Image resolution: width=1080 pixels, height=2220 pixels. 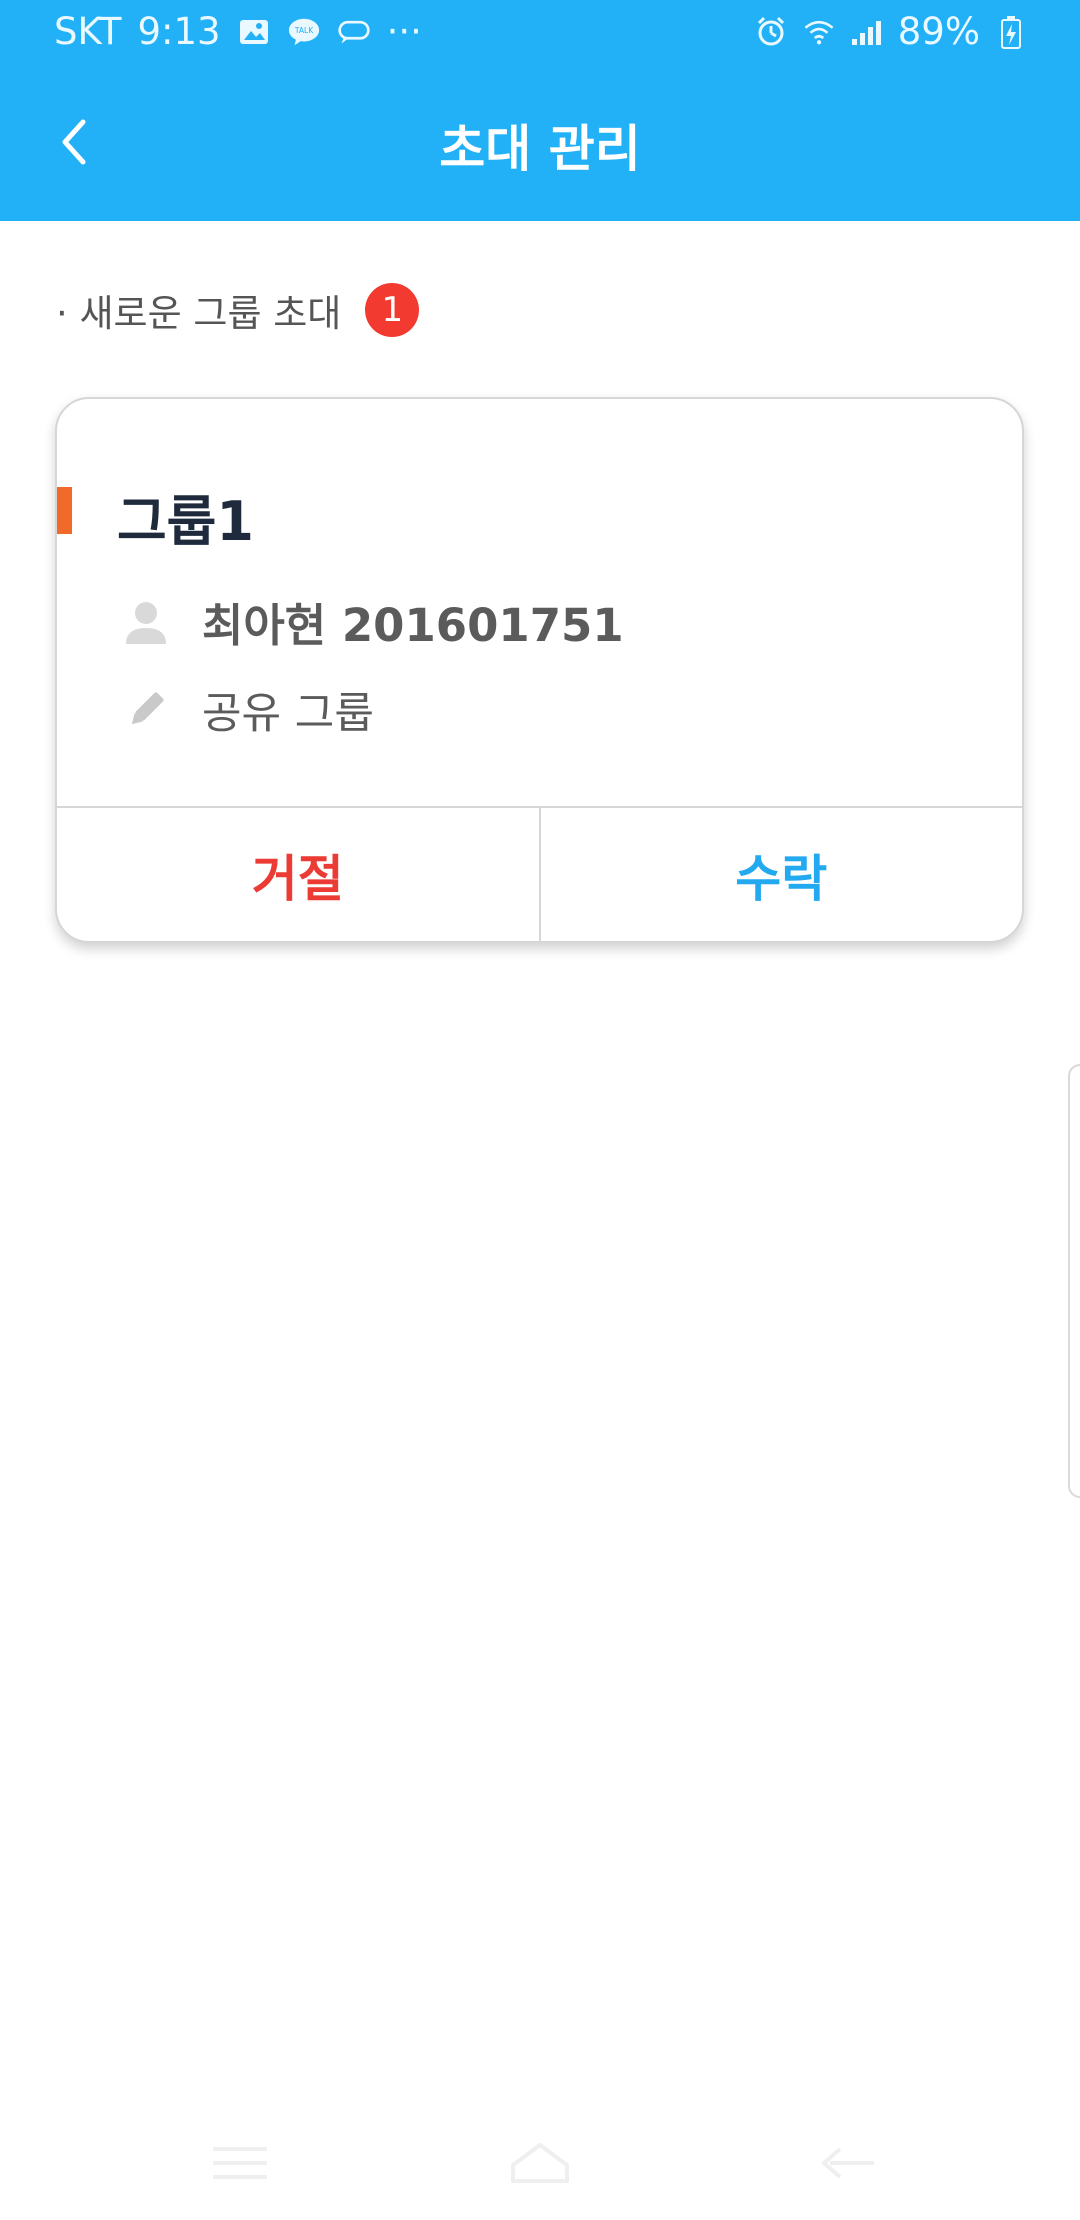 What do you see at coordinates (392, 310) in the screenshot?
I see `invitation-count-badge: 1` at bounding box center [392, 310].